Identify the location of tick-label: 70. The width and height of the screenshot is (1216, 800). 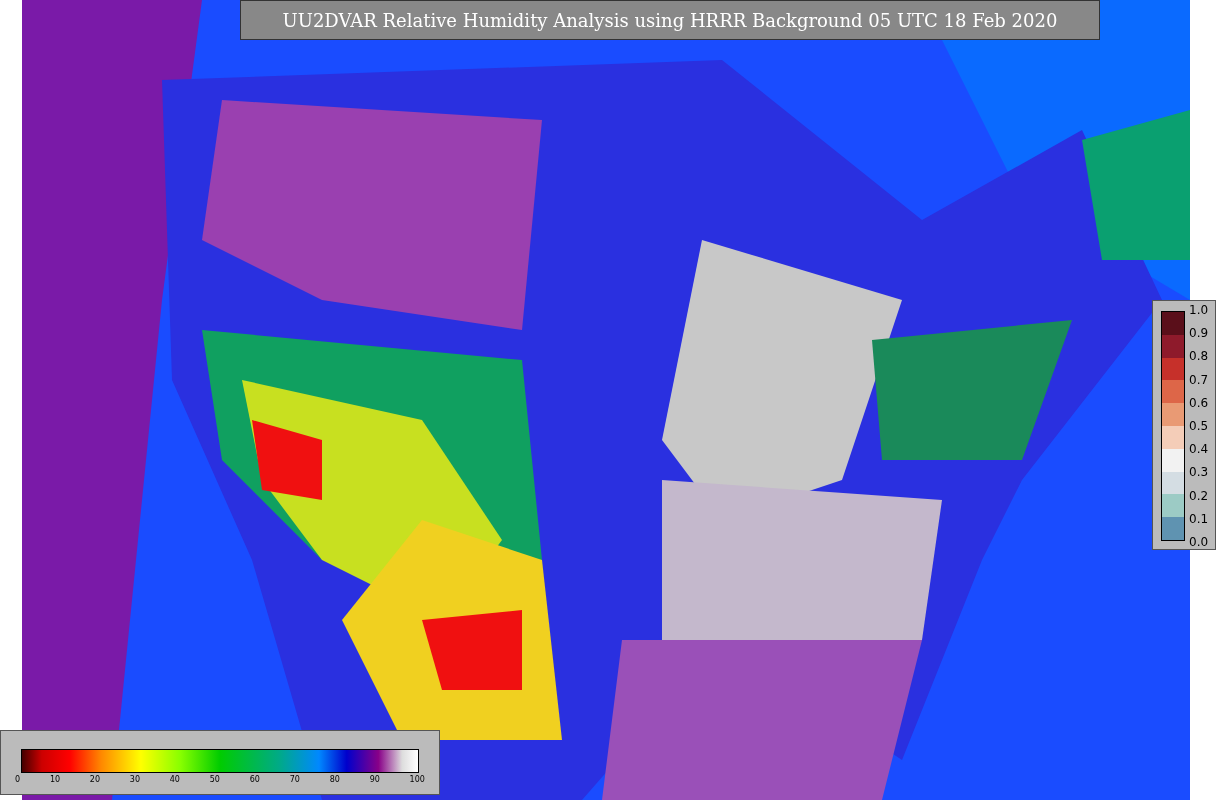
(294, 779).